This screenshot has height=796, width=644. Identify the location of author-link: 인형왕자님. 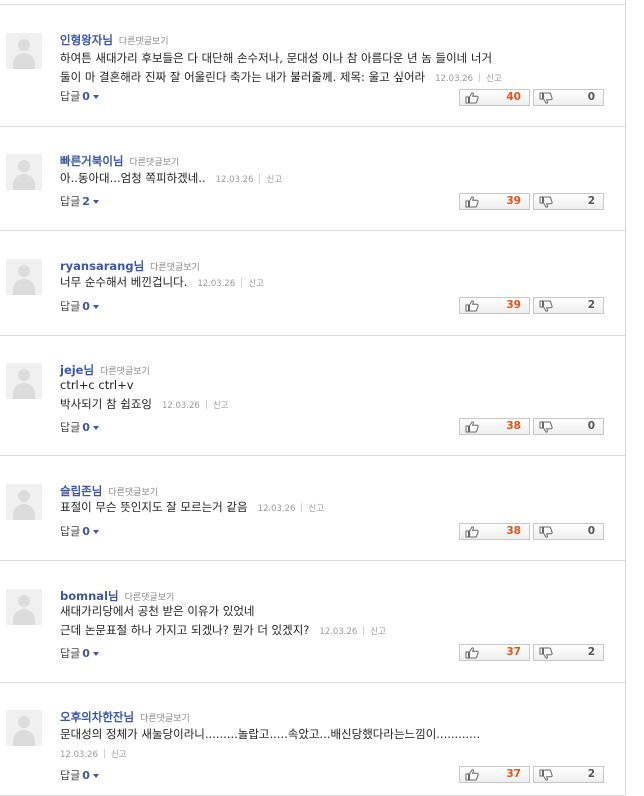
(86, 40).